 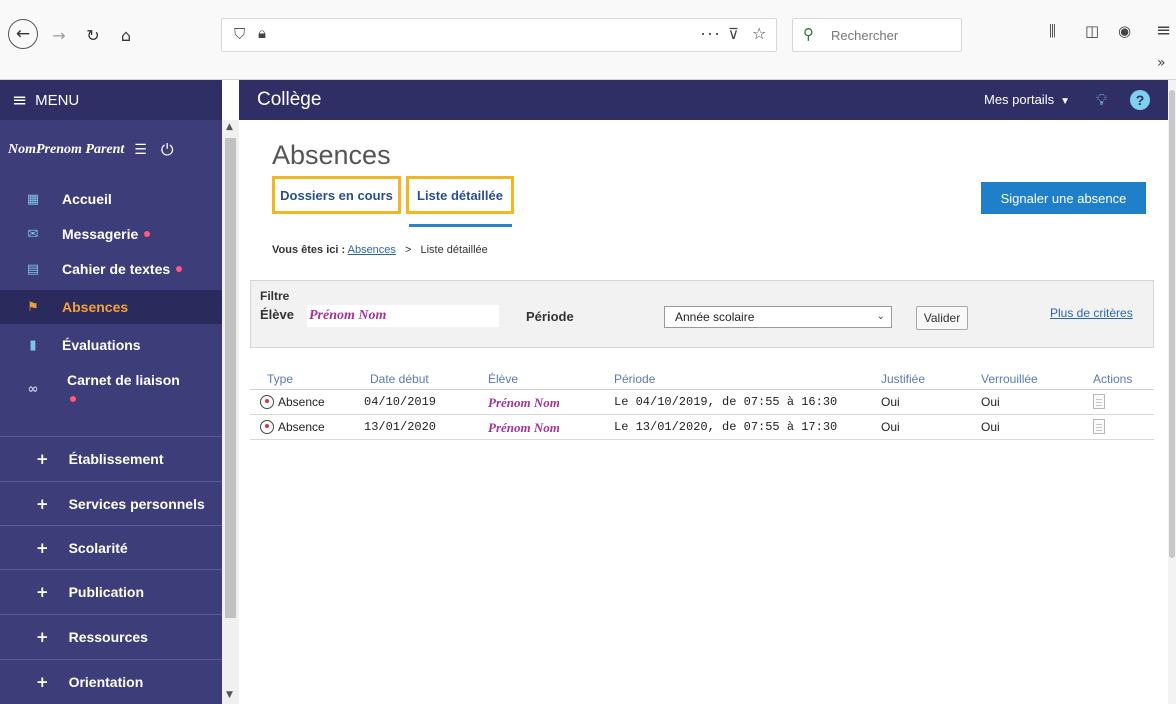 I want to click on absence-type-icon, so click(x=267, y=426).